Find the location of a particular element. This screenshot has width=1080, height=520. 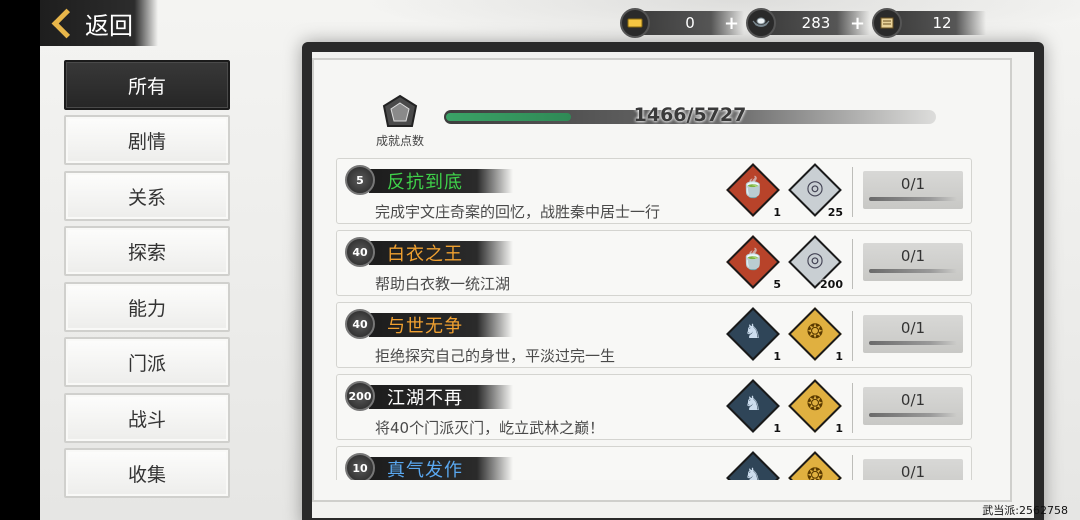

reward-count: 200 is located at coordinates (831, 284).